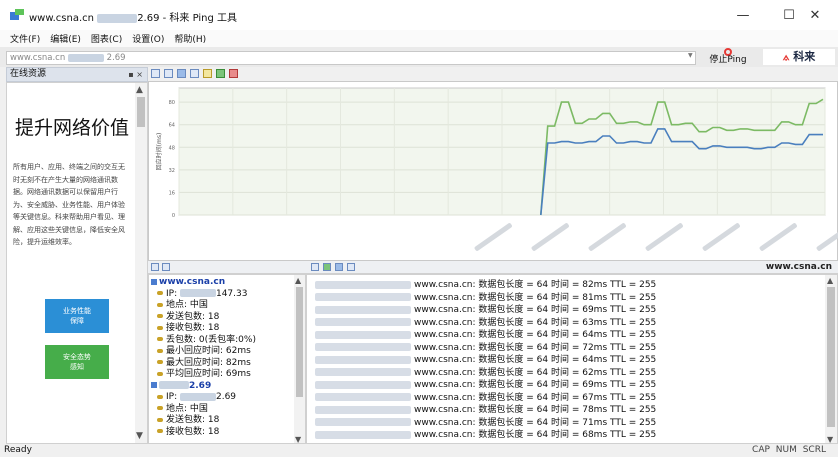 The image size is (838, 457). I want to click on menu-settings: 设置(O), so click(148, 38).